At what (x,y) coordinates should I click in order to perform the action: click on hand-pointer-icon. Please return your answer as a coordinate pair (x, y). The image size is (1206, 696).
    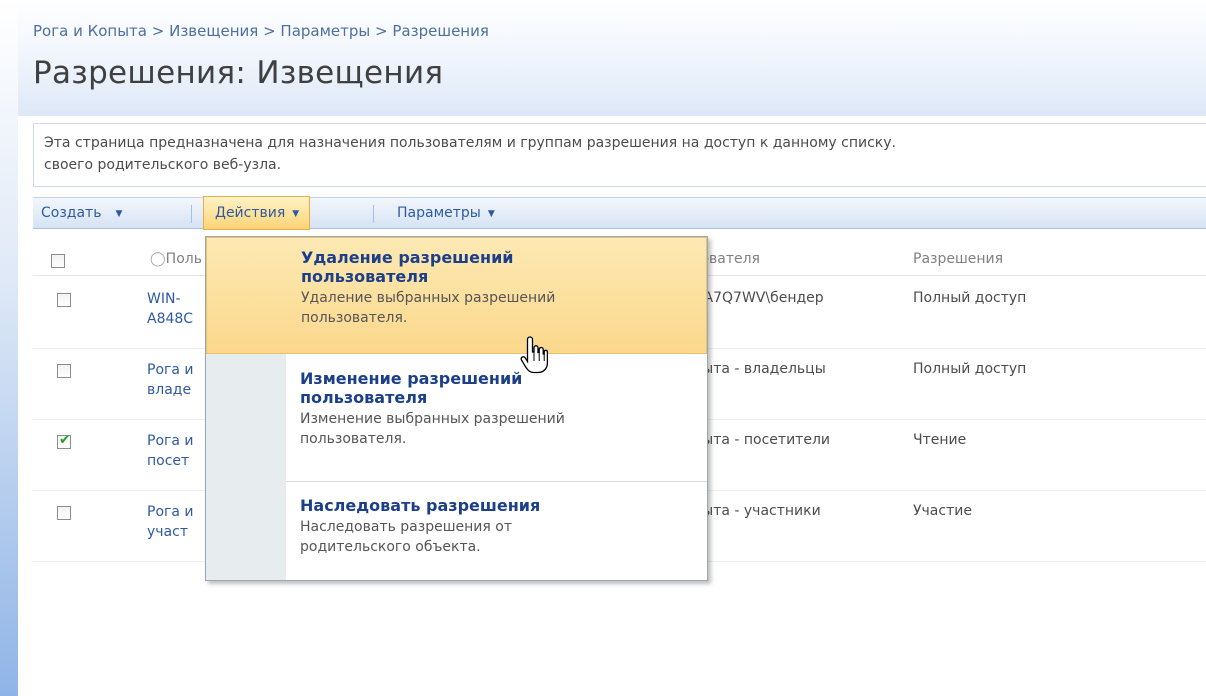
    Looking at the image, I should click on (534, 355).